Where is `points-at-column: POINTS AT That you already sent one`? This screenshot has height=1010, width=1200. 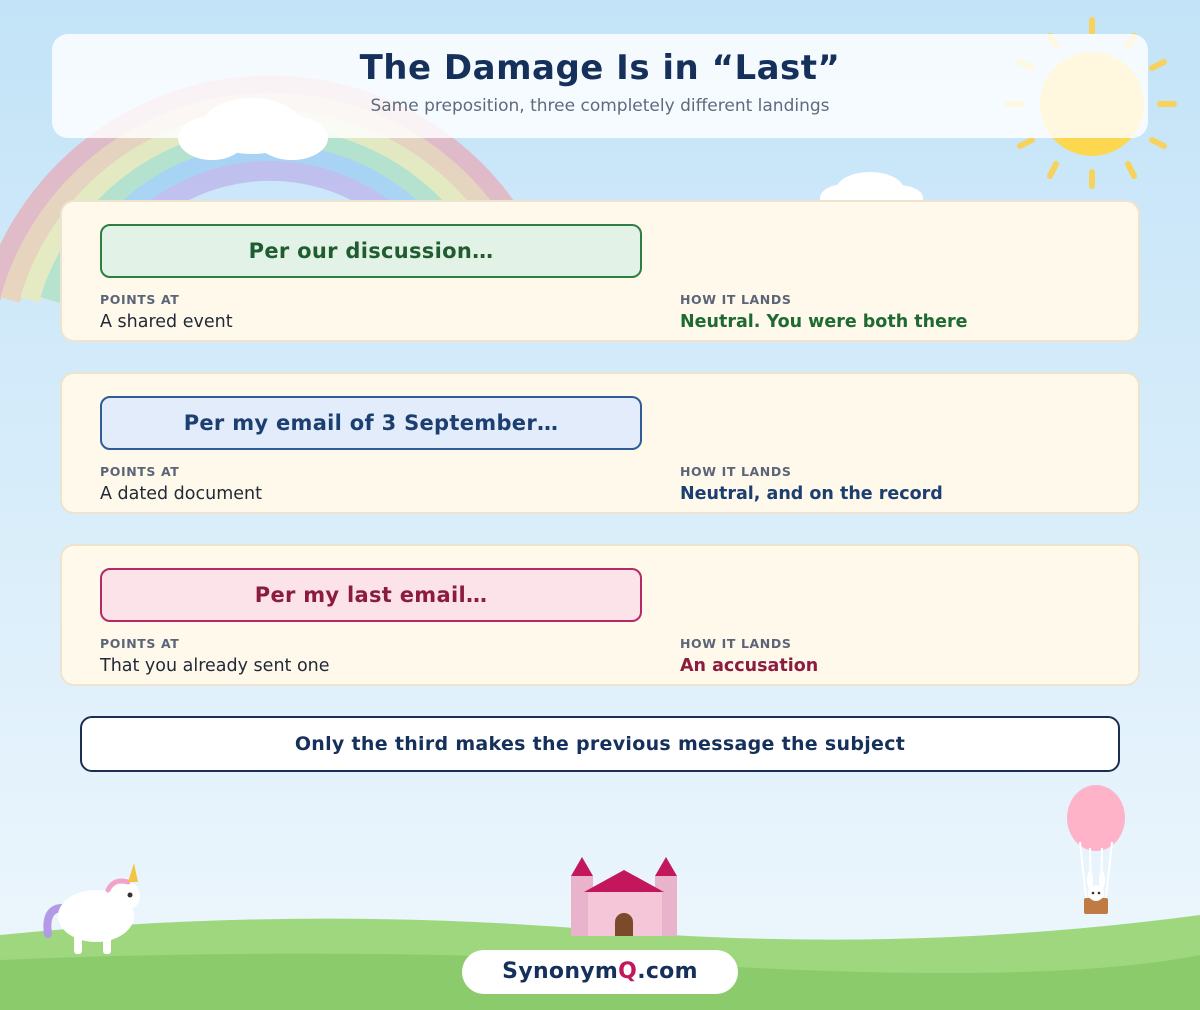 points-at-column: POINTS AT That you already sent one is located at coordinates (215, 656).